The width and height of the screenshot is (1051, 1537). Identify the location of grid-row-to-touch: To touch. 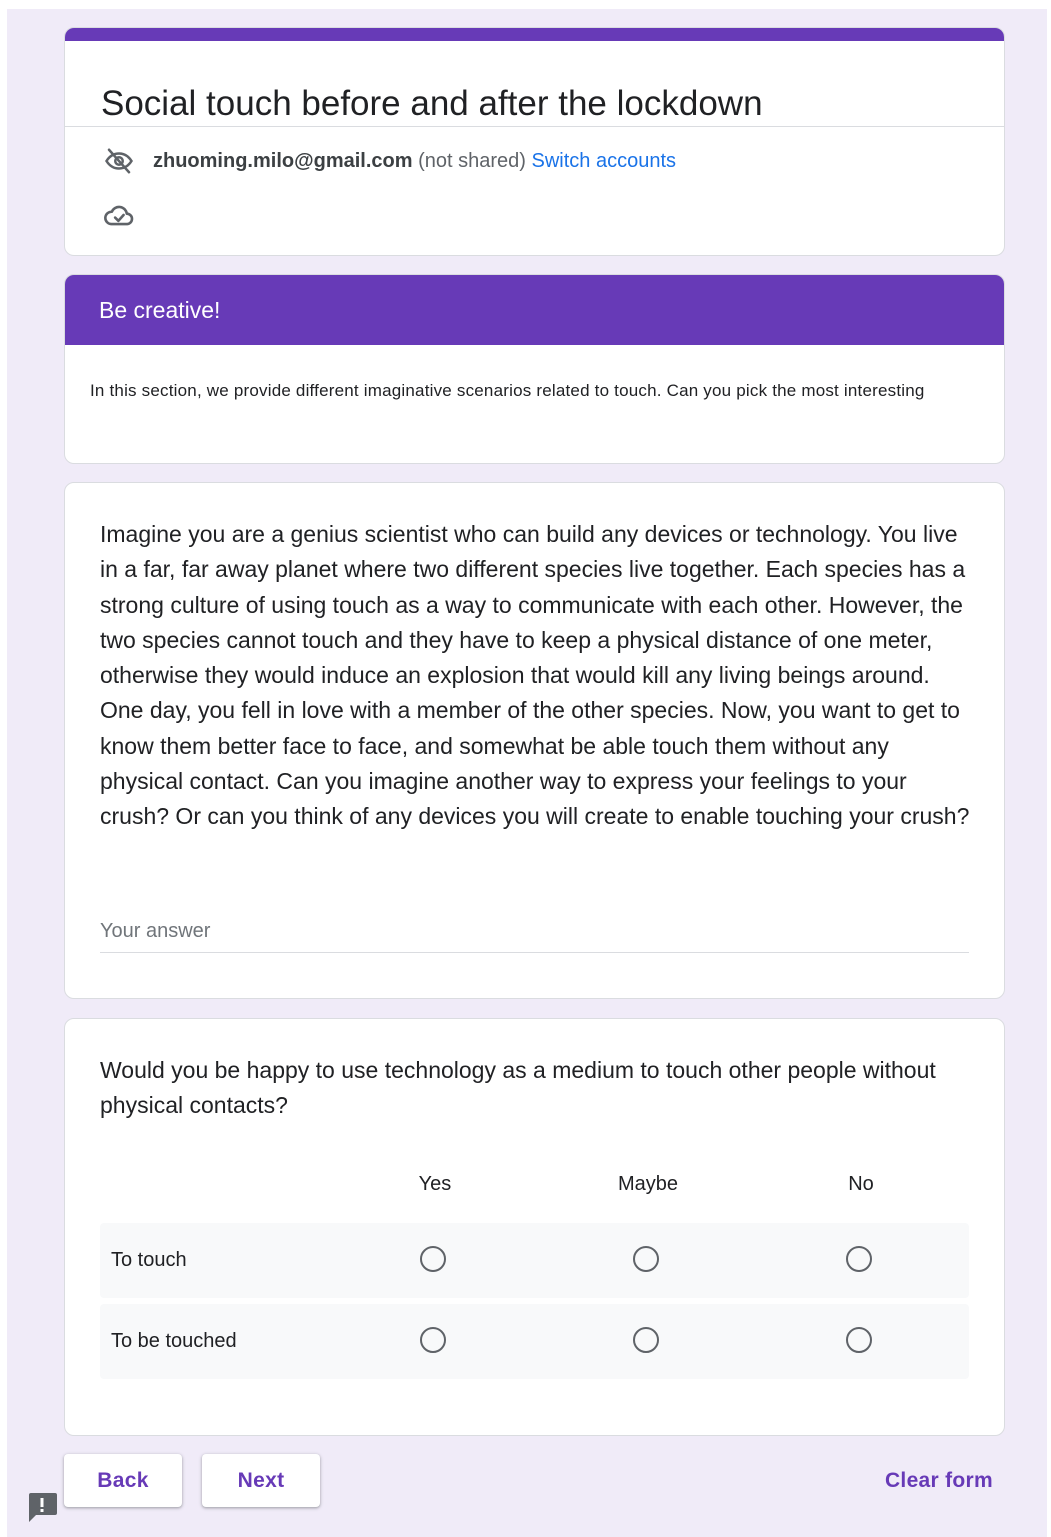
(534, 1260).